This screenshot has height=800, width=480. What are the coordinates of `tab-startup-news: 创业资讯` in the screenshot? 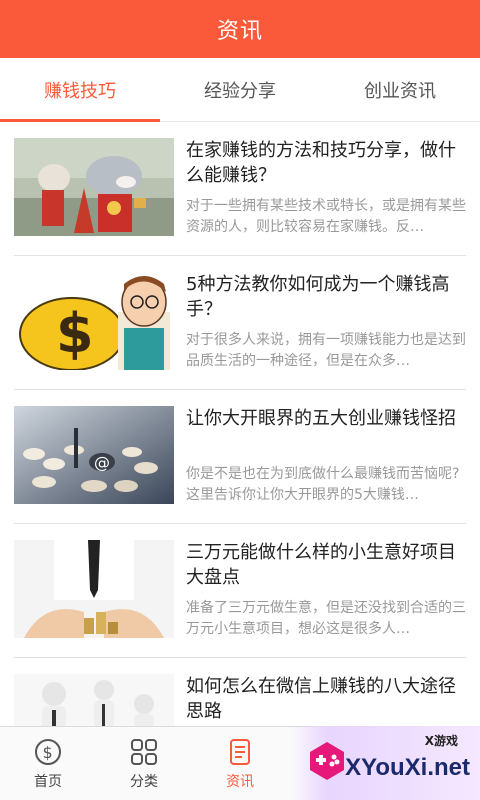 It's located at (400, 89).